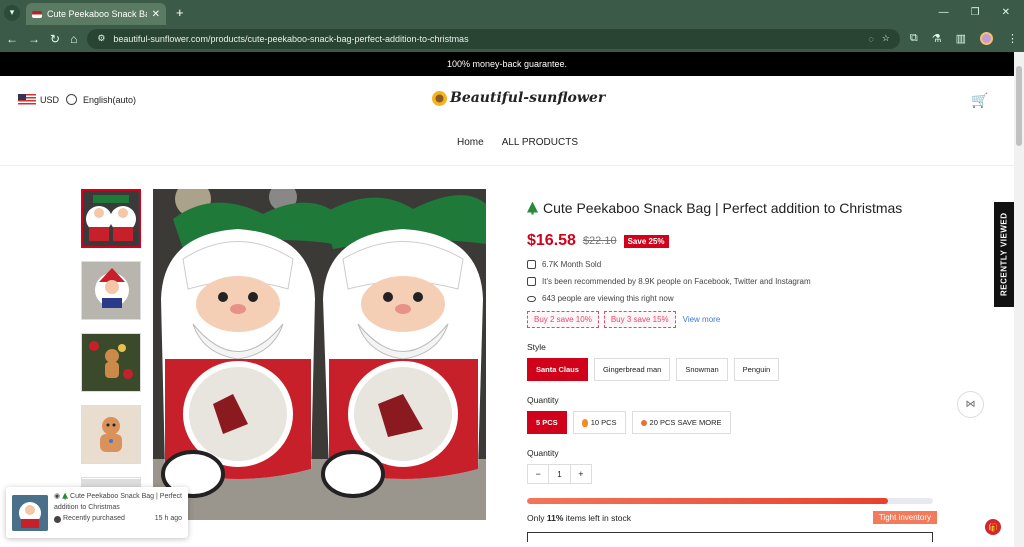 This screenshot has width=1024, height=547. What do you see at coordinates (756, 369) in the screenshot?
I see `style-penguin: Penguin` at bounding box center [756, 369].